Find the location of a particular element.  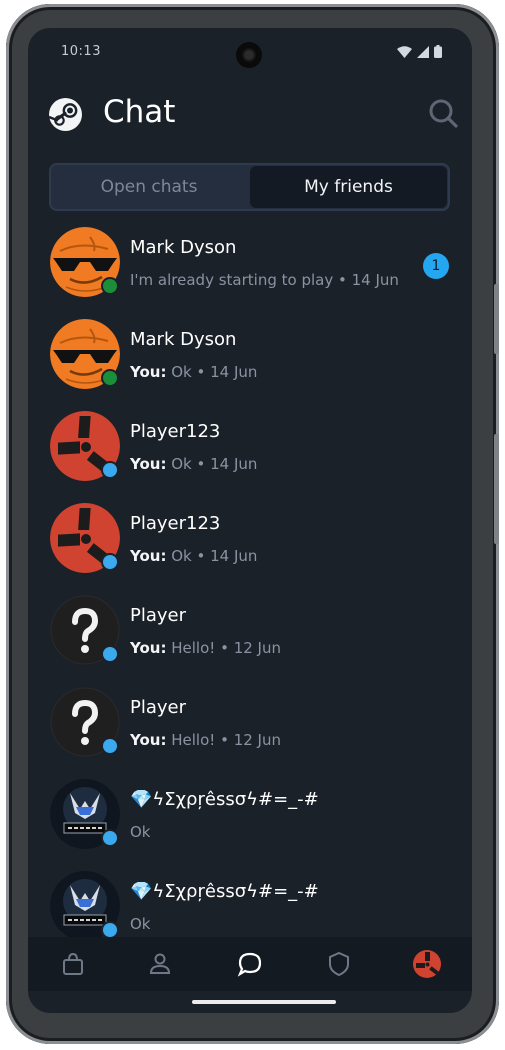

status-bar: 10:13 is located at coordinates (250, 52).